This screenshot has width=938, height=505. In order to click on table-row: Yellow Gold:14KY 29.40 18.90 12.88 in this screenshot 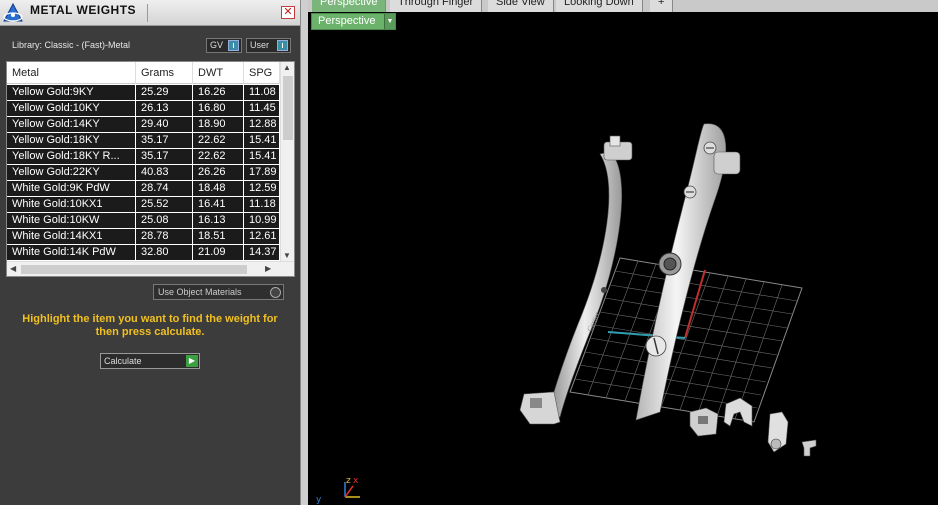, I will do `click(143, 125)`.